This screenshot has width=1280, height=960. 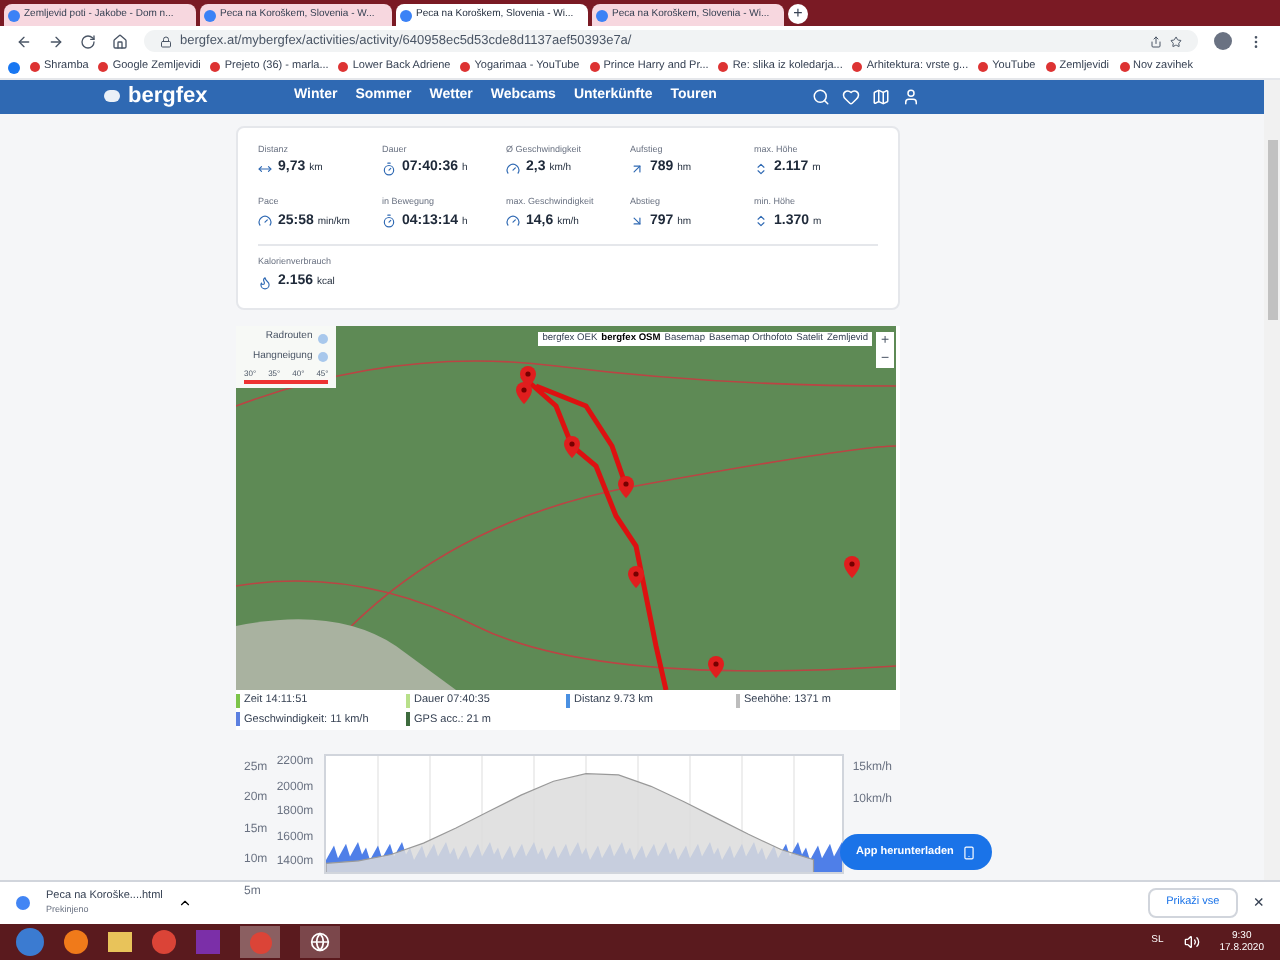 What do you see at coordinates (120, 41) in the screenshot?
I see `home-icon` at bounding box center [120, 41].